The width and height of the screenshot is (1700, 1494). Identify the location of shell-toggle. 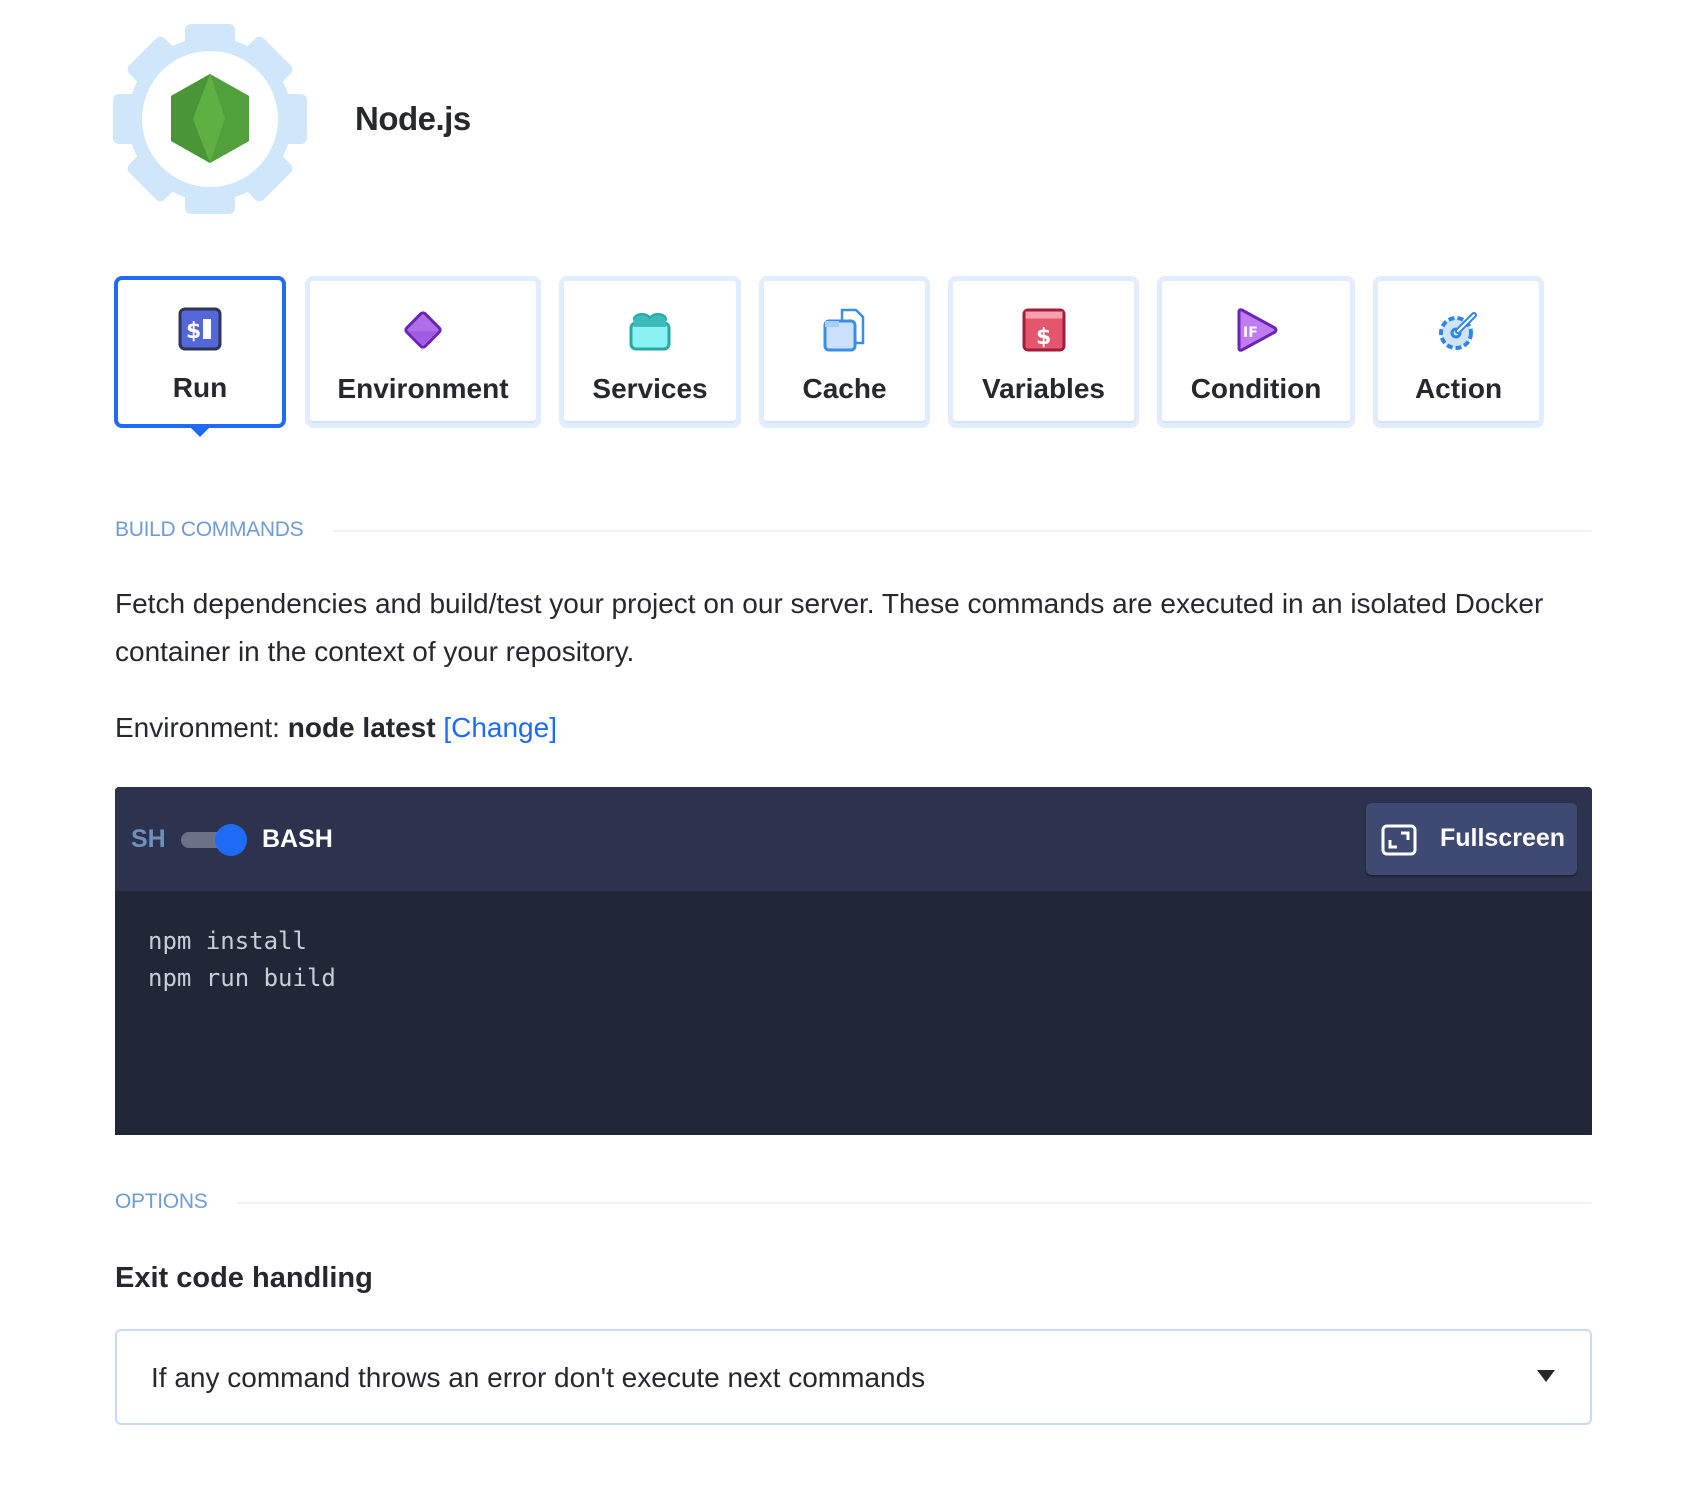
(214, 840).